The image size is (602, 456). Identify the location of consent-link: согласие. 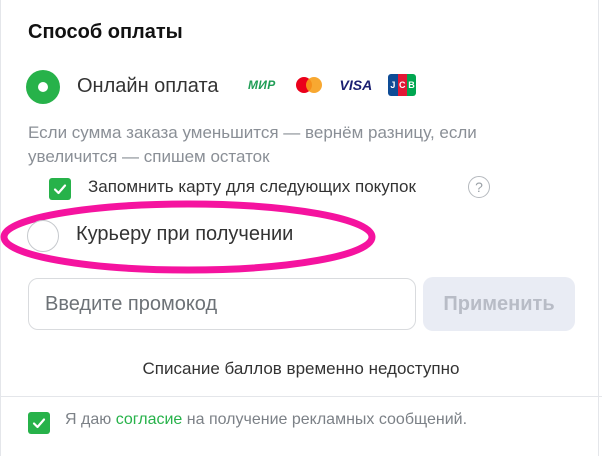
(149, 419).